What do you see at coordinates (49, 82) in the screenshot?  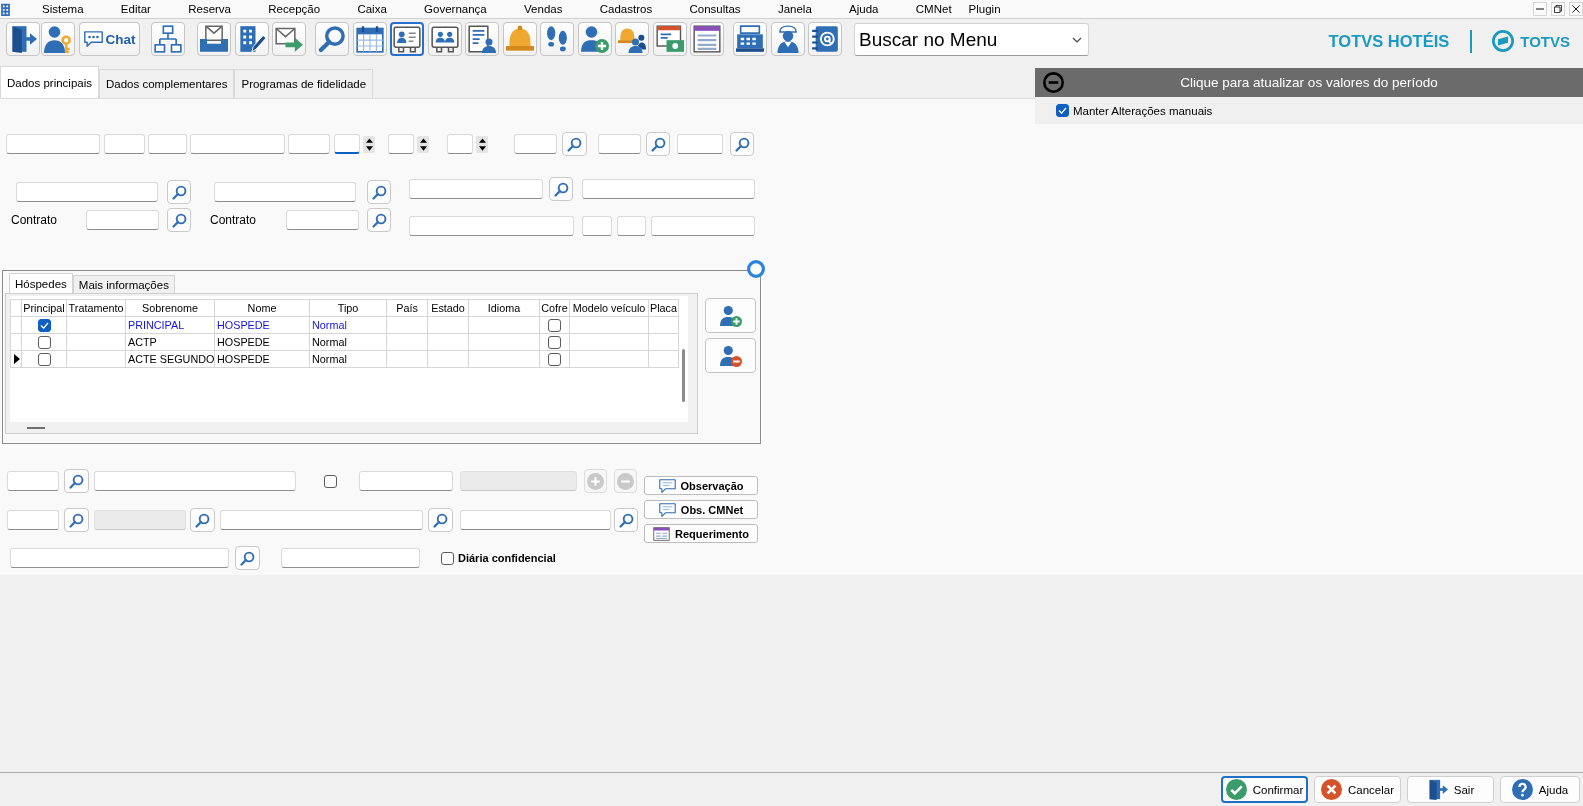 I see `tab: Dados principais` at bounding box center [49, 82].